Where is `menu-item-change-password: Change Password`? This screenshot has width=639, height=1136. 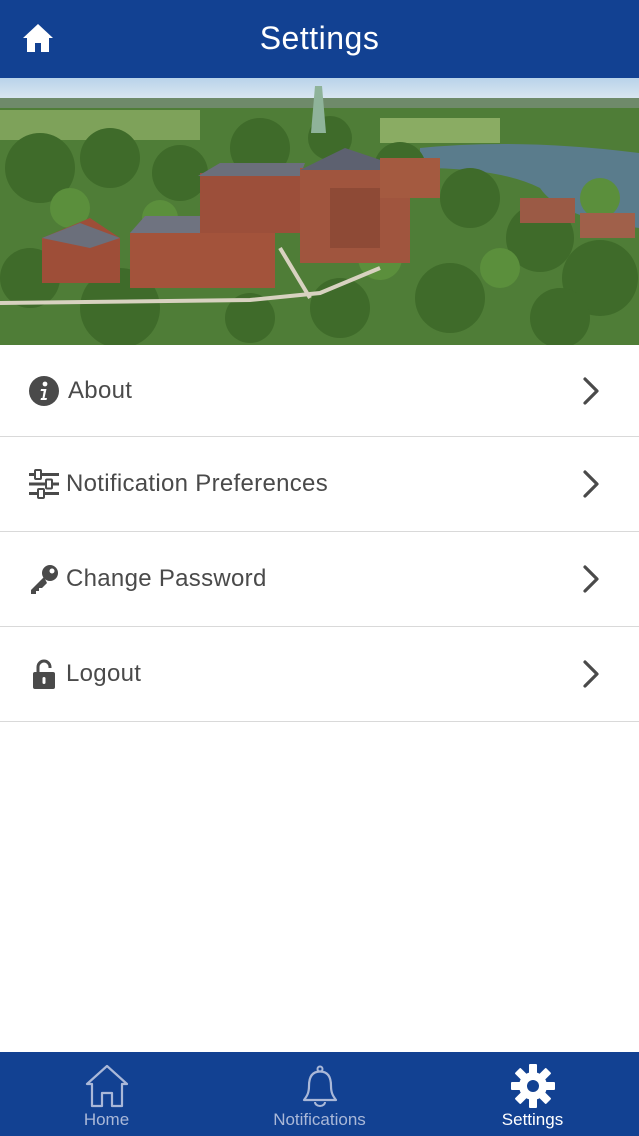 menu-item-change-password: Change Password is located at coordinates (319, 579).